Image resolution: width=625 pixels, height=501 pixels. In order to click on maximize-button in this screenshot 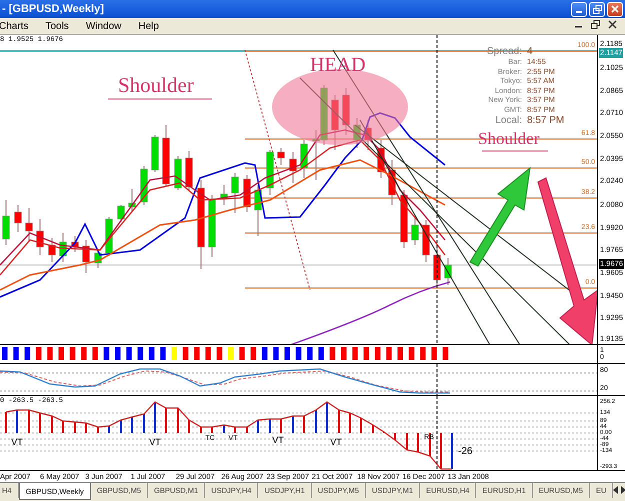, I will do `click(597, 9)`.